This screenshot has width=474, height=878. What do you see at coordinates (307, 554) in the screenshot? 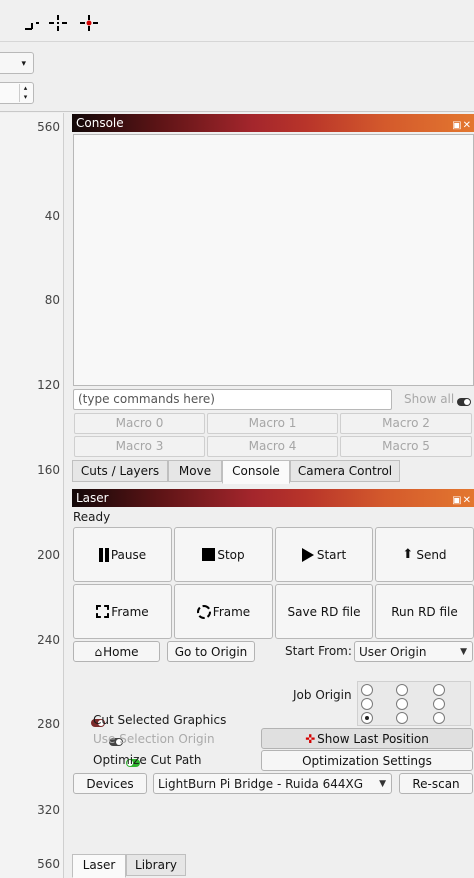
I see `play-icon` at bounding box center [307, 554].